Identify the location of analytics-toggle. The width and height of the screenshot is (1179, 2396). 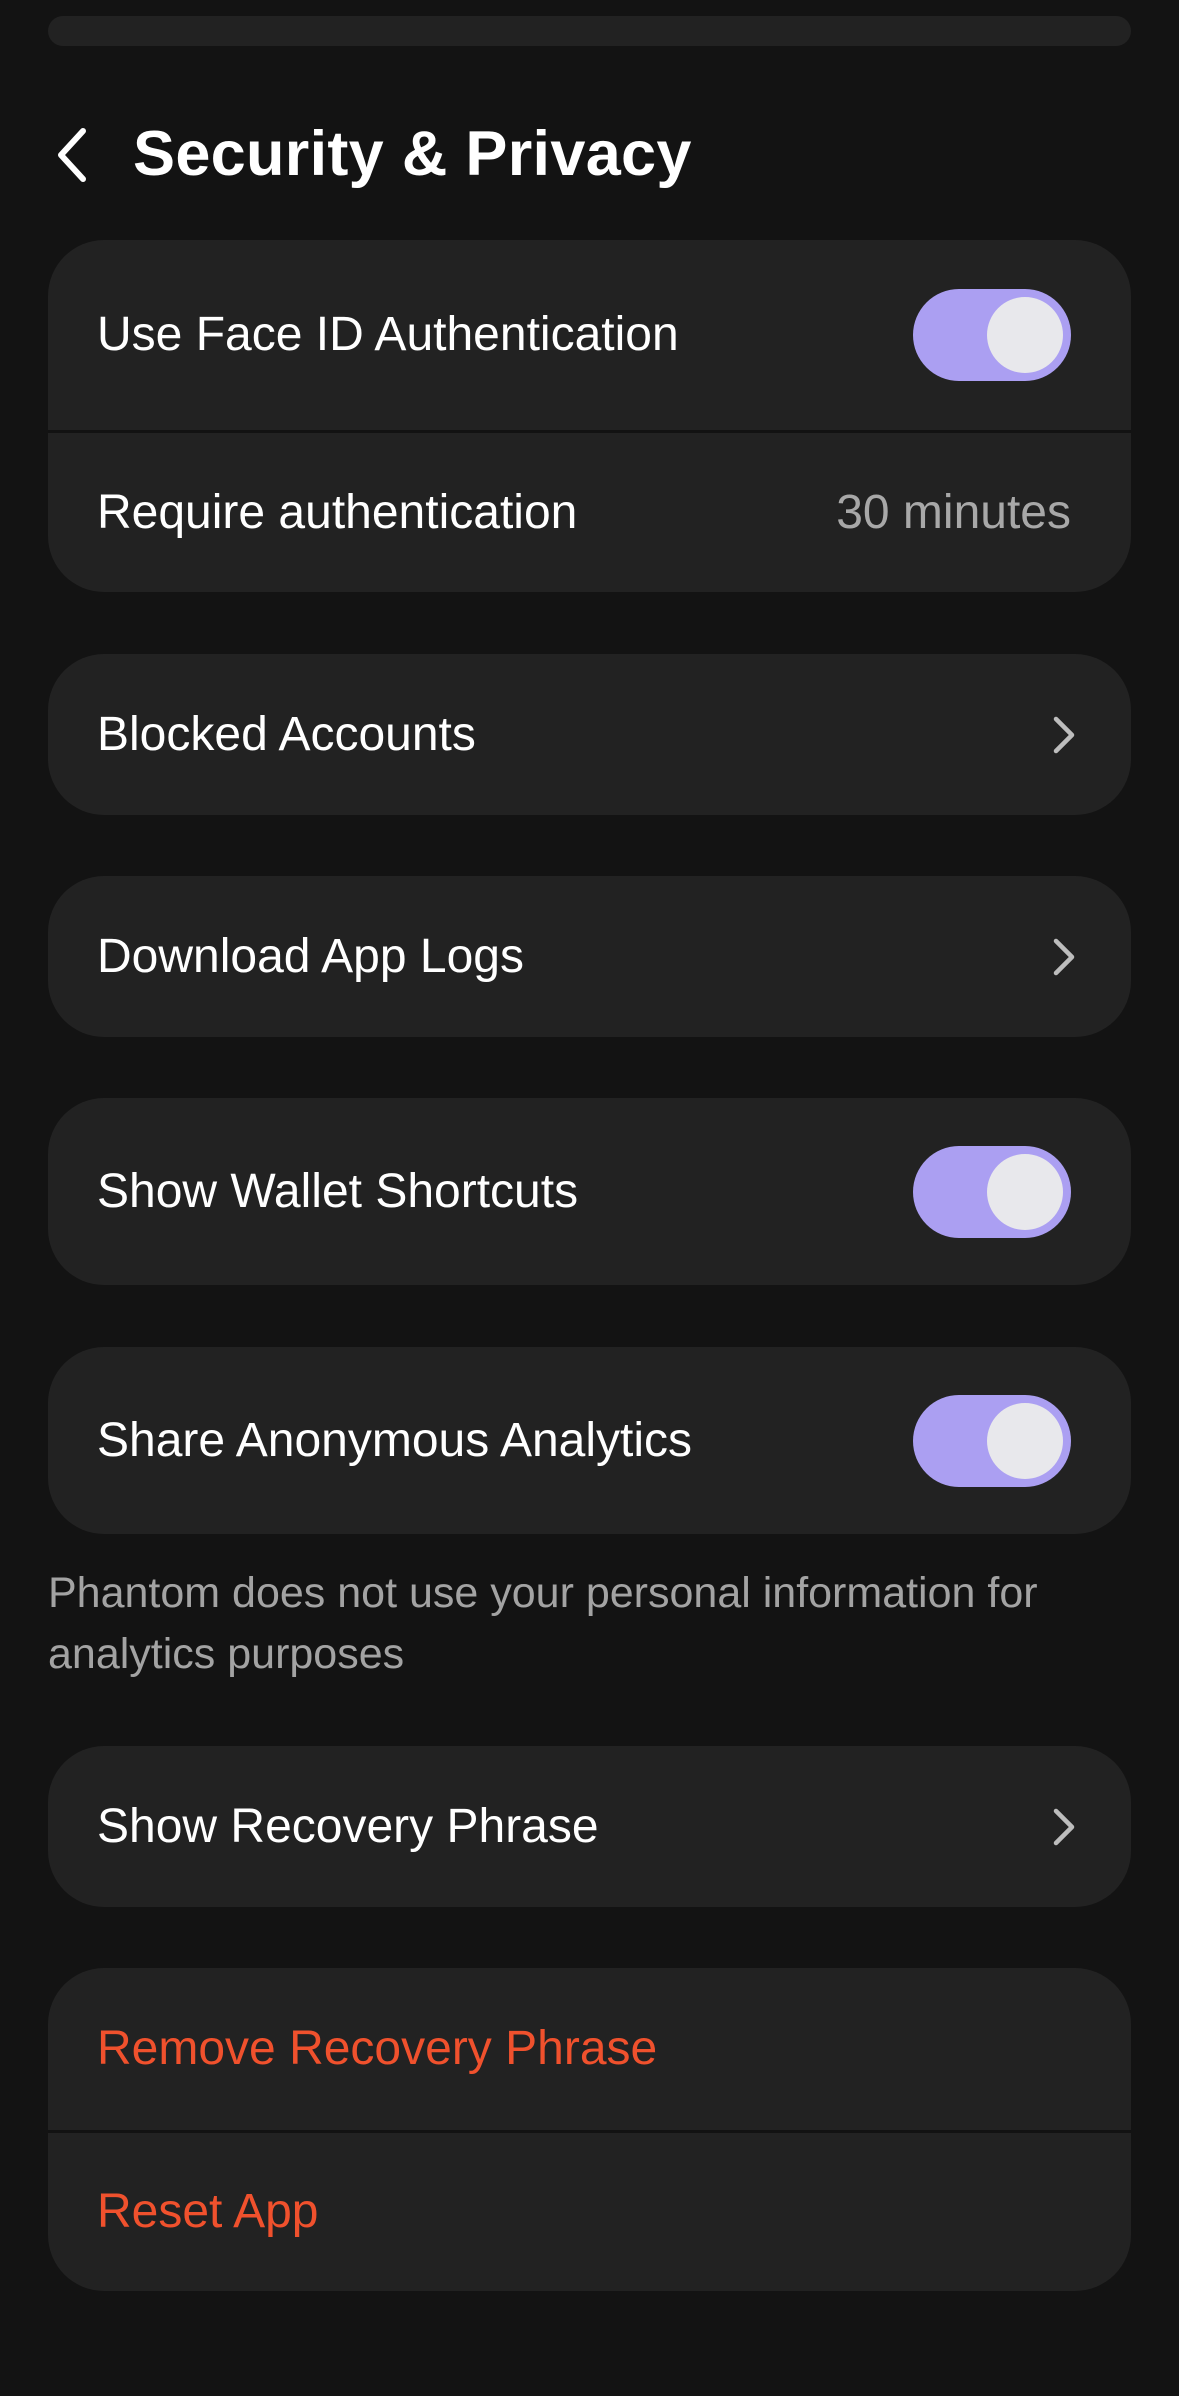
(992, 1440).